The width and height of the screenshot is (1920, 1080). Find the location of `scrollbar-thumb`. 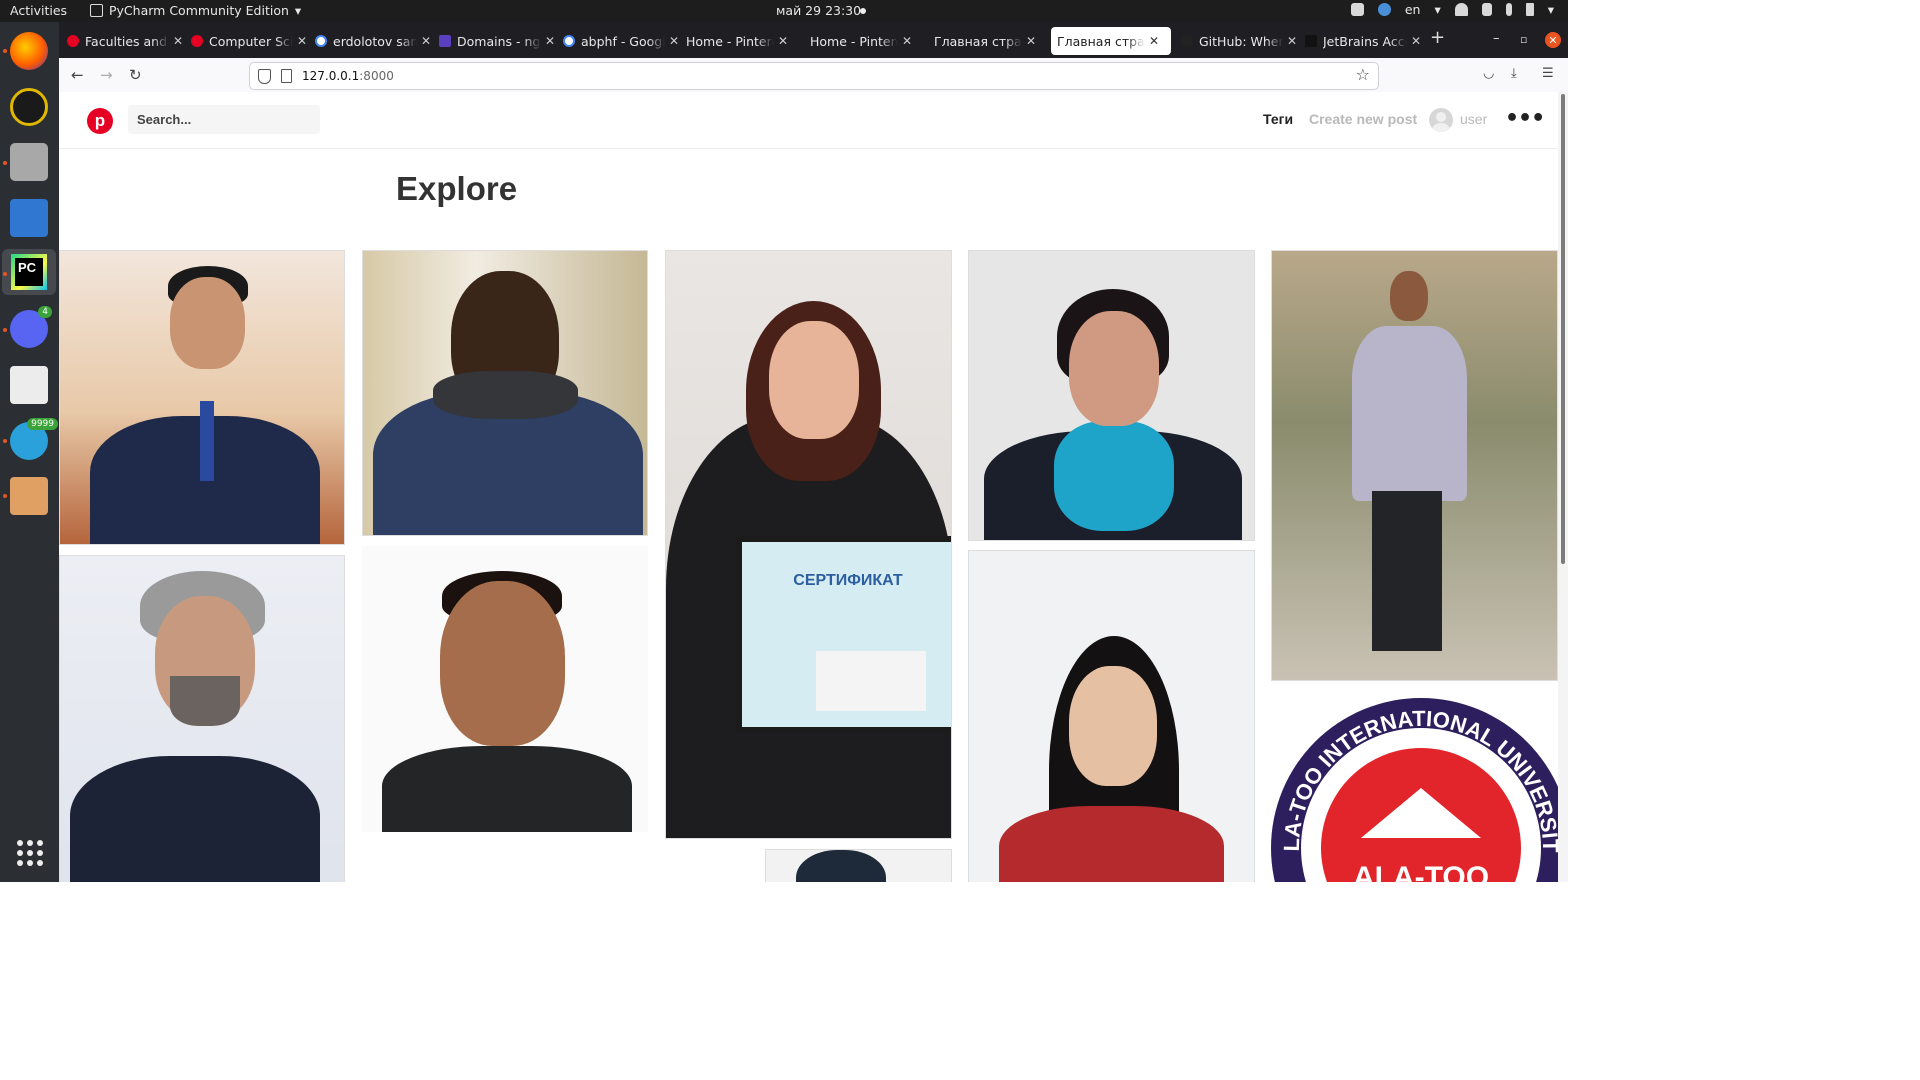

scrollbar-thumb is located at coordinates (1563, 329).